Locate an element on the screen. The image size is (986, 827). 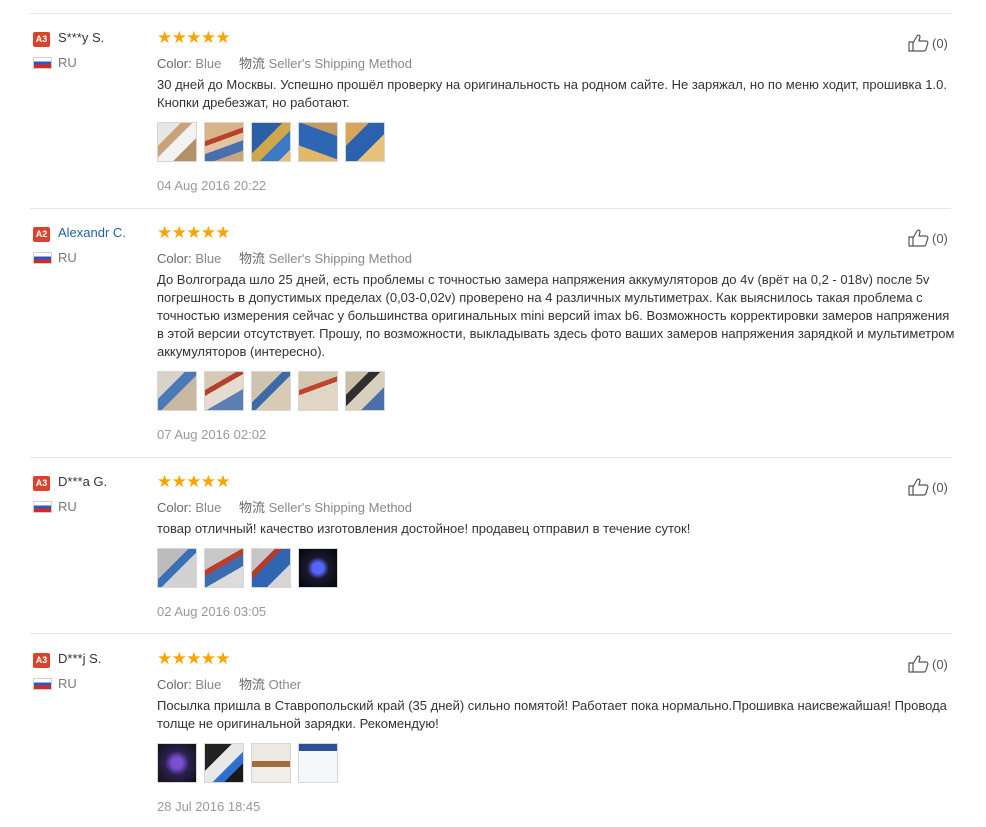
reviewer-name: D***a G. is located at coordinates (82, 481).